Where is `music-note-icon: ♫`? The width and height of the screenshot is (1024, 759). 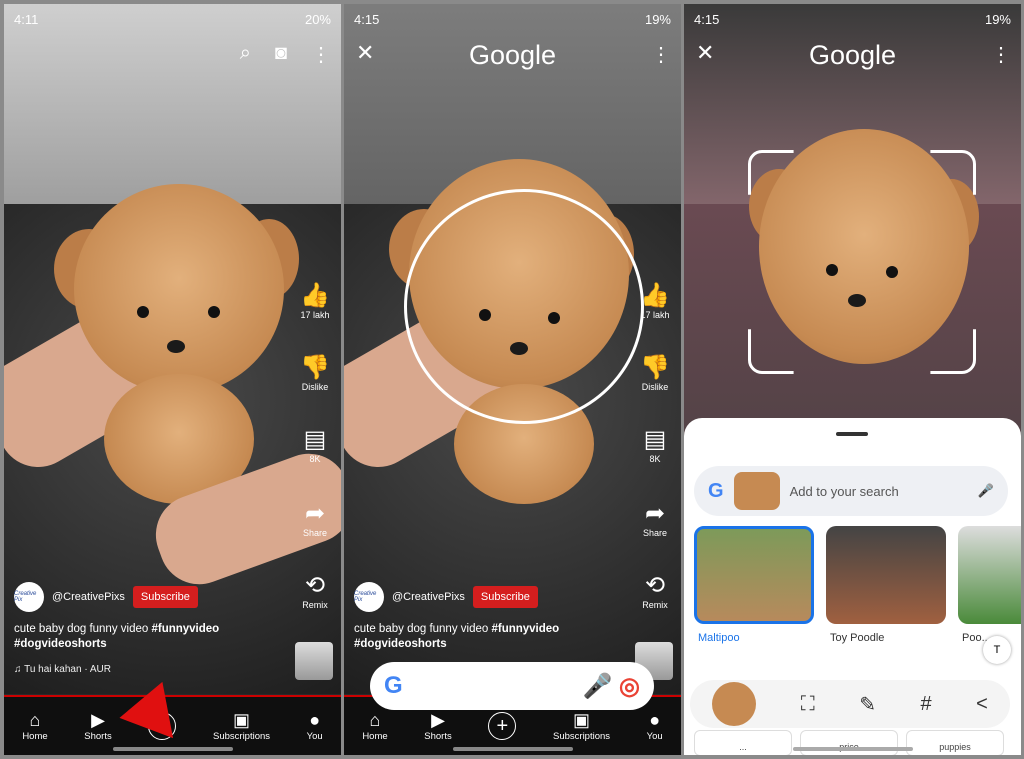 music-note-icon: ♫ is located at coordinates (19, 669).